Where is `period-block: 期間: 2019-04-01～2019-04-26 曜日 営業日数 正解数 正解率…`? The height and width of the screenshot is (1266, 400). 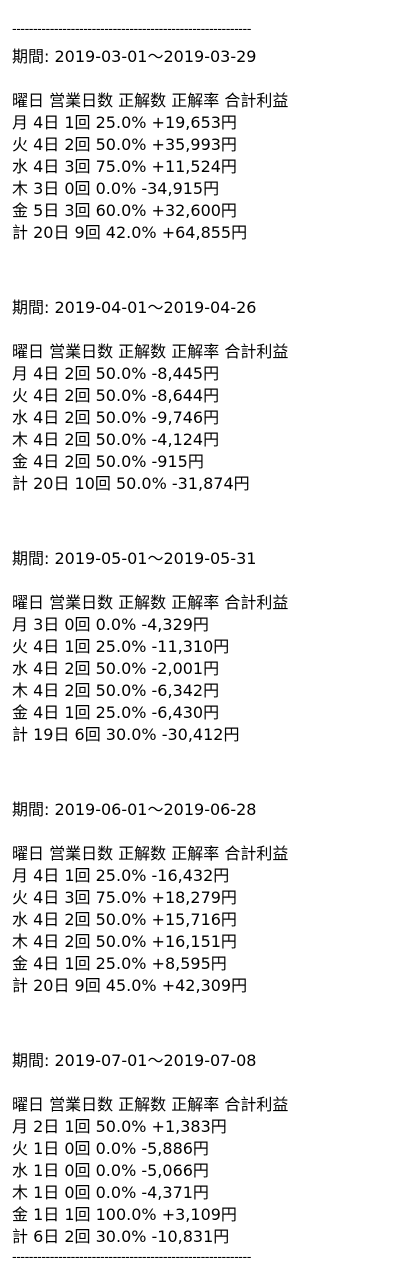 period-block: 期間: 2019-04-01～2019-04-26 曜日 営業日数 正解数 正解率… is located at coordinates (202, 396).